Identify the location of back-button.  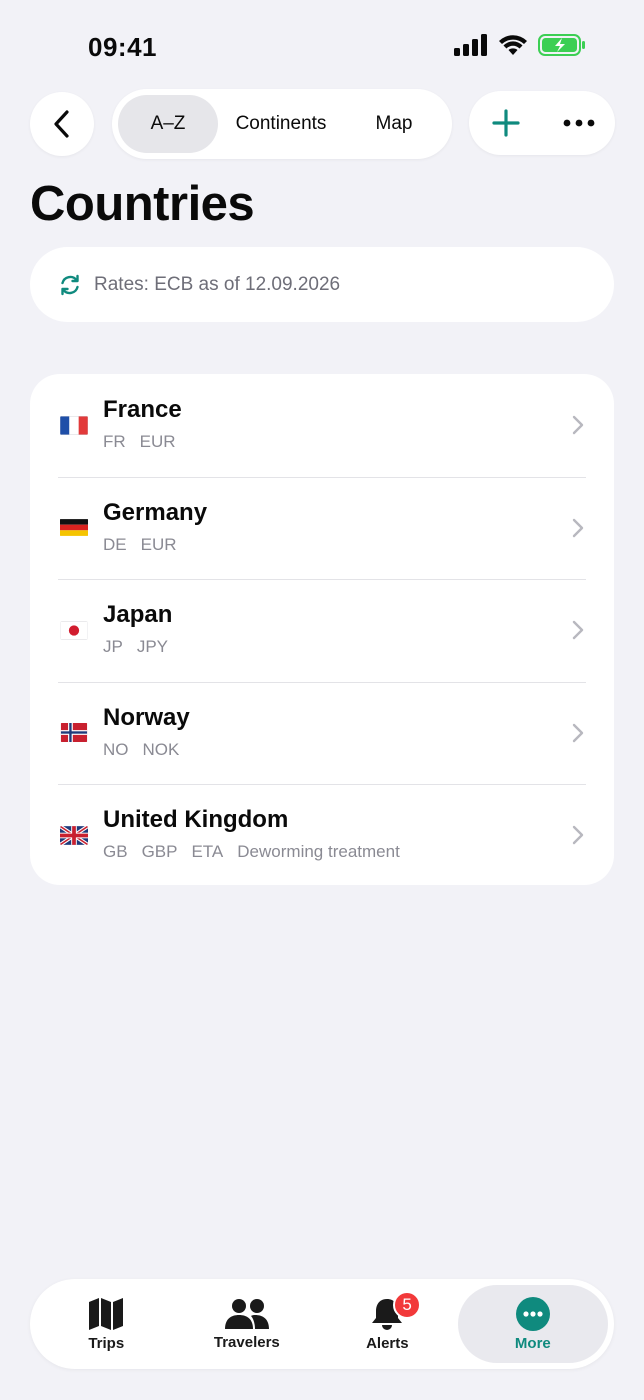
(62, 124).